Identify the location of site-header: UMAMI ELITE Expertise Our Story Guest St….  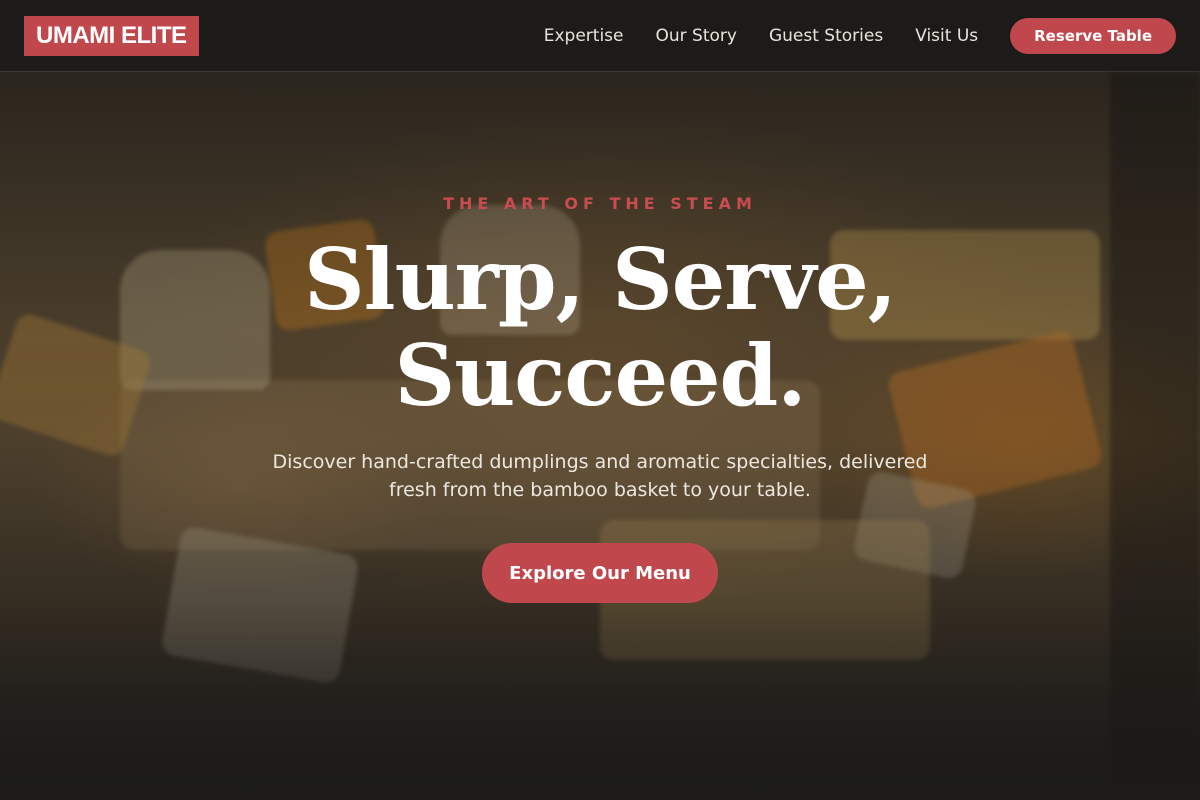
(600, 36).